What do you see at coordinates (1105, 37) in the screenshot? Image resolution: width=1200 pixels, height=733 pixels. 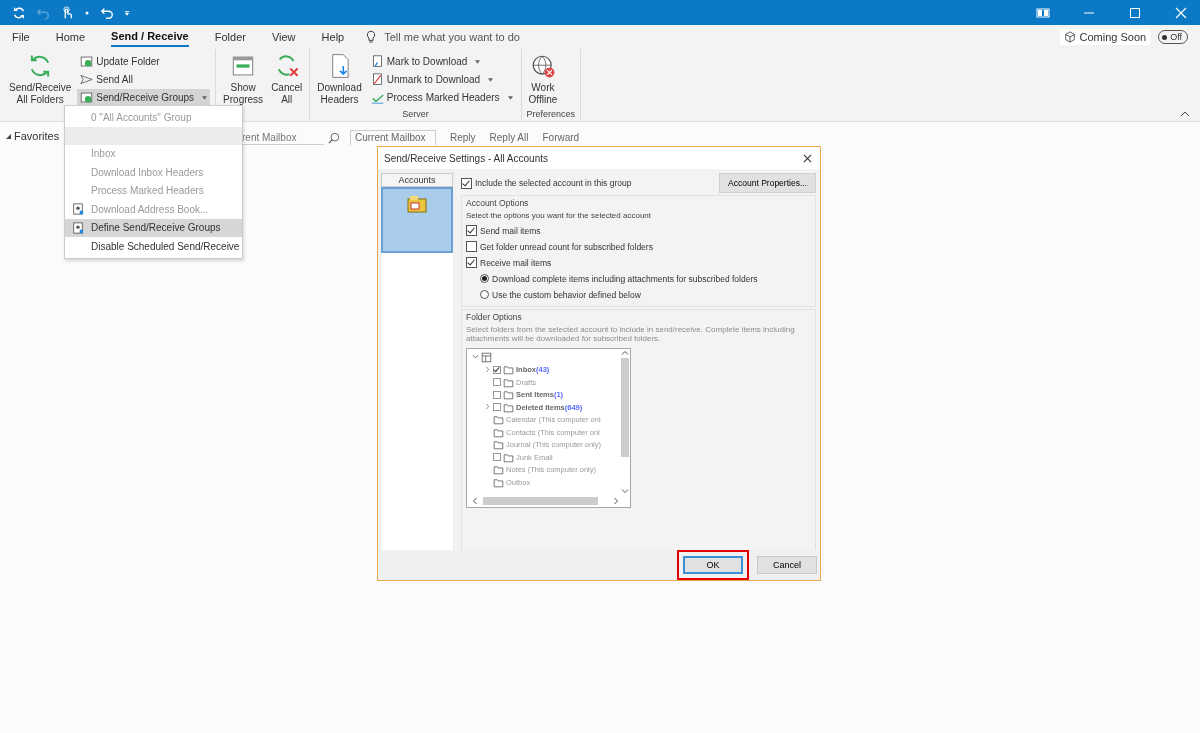 I see `coming-soon-button: Coming Soon` at bounding box center [1105, 37].